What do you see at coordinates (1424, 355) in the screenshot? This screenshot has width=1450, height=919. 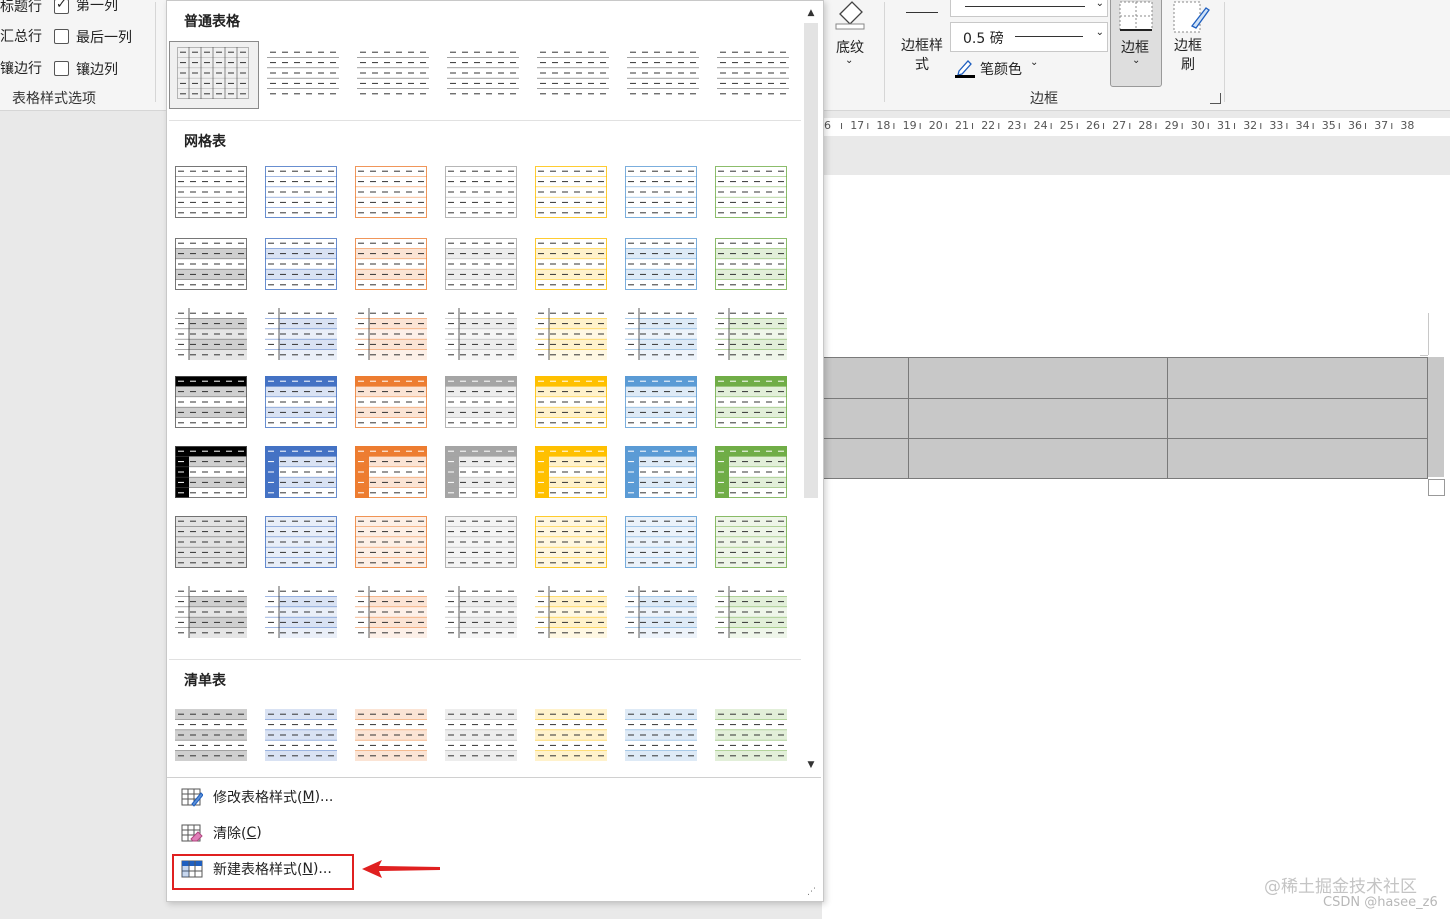 I see `page-margin-marker` at bounding box center [1424, 355].